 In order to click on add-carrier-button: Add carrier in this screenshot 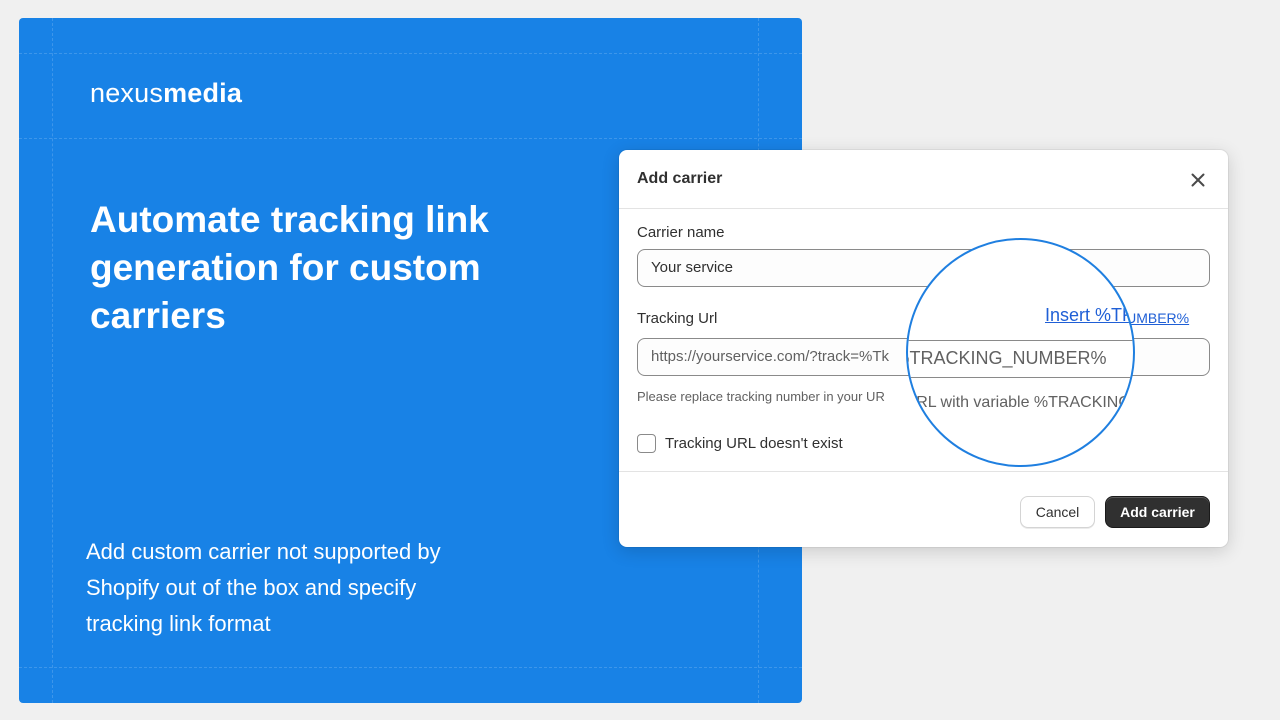, I will do `click(1157, 512)`.